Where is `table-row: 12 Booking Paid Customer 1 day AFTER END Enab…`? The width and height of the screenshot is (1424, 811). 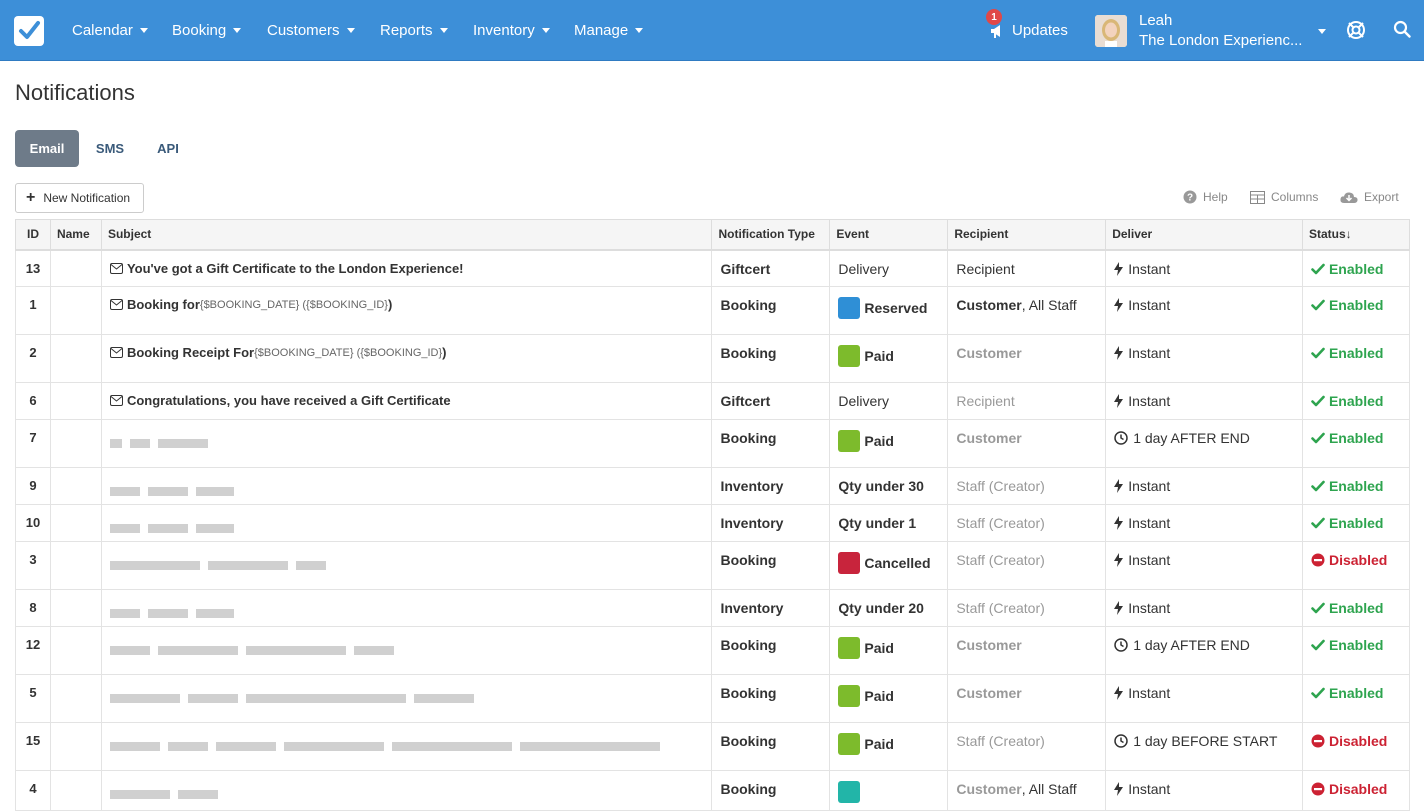 table-row: 12 Booking Paid Customer 1 day AFTER END Enab… is located at coordinates (713, 650).